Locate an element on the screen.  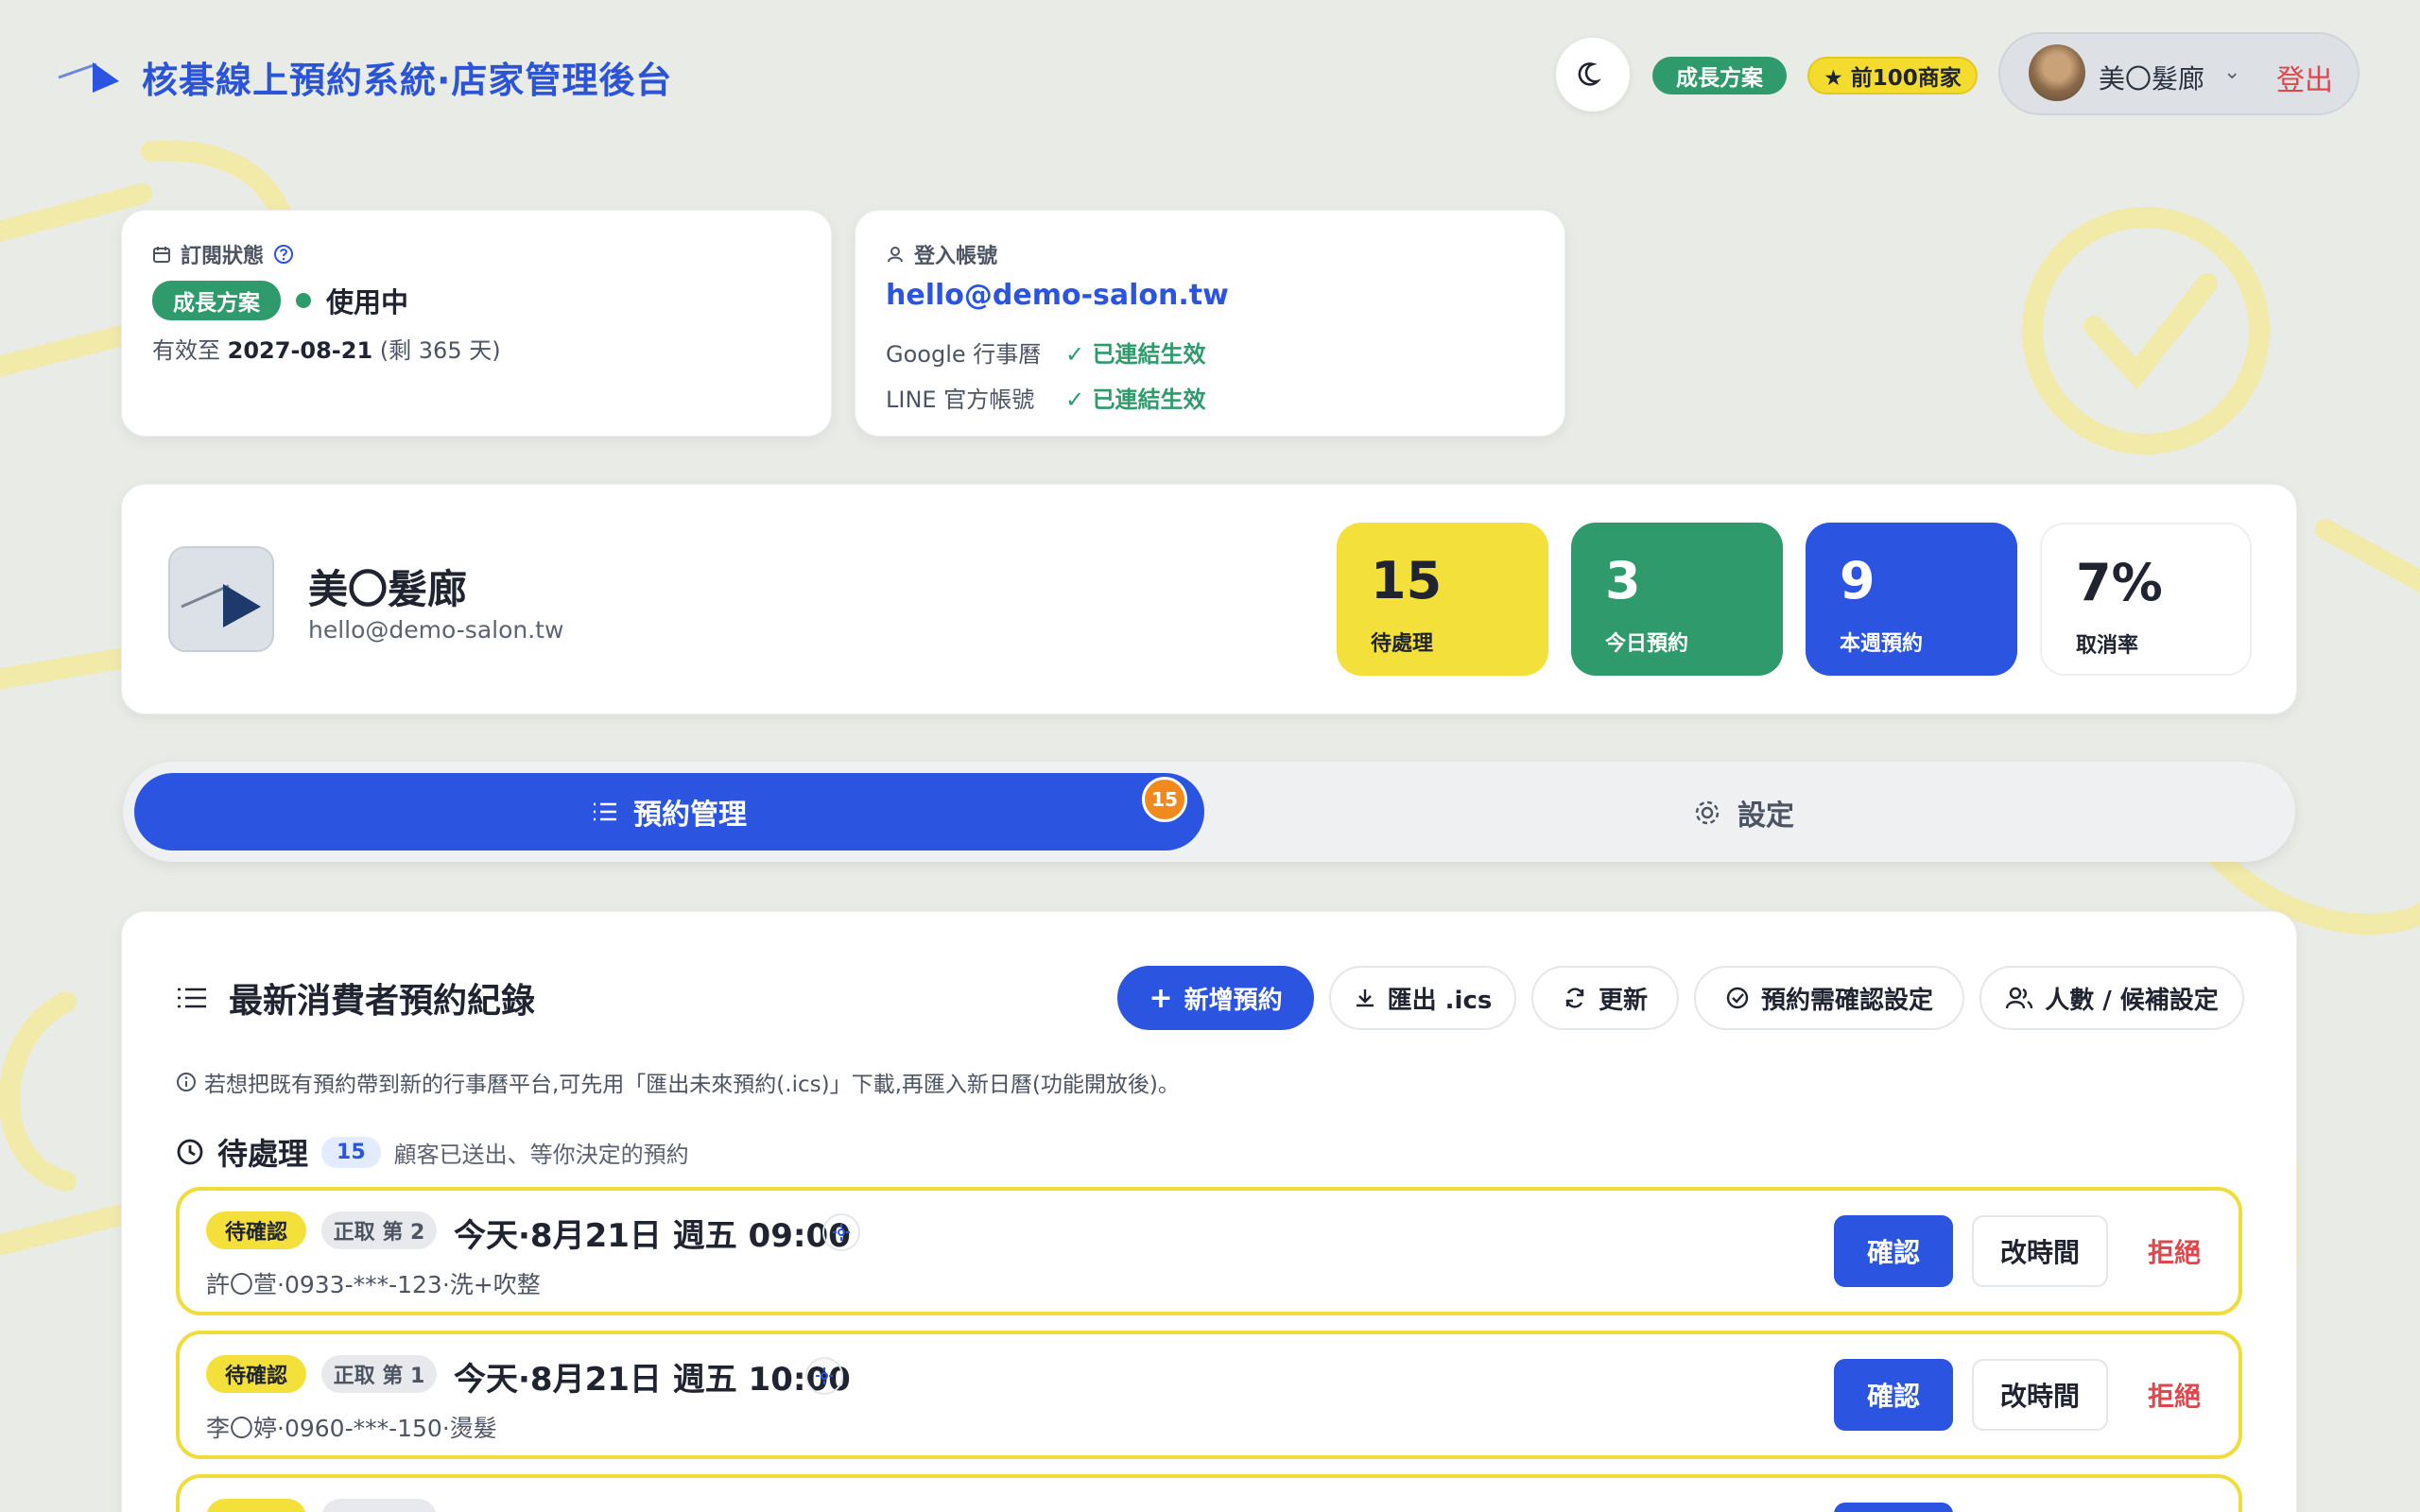
dark-mode-toggle is located at coordinates (1593, 75).